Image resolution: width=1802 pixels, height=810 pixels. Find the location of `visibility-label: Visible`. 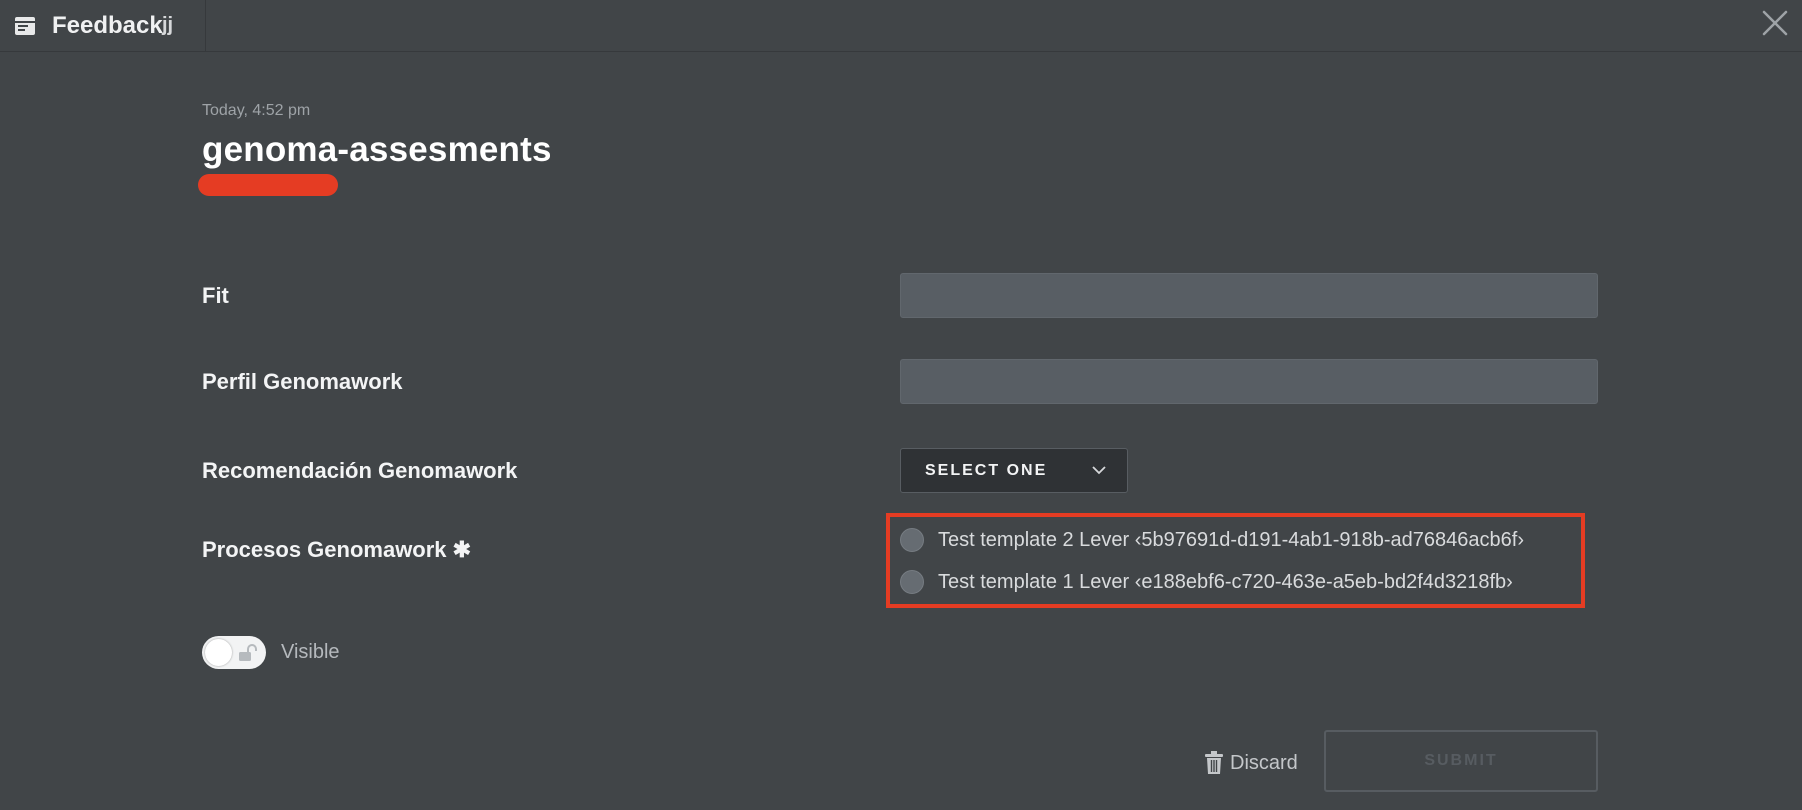

visibility-label: Visible is located at coordinates (310, 652).